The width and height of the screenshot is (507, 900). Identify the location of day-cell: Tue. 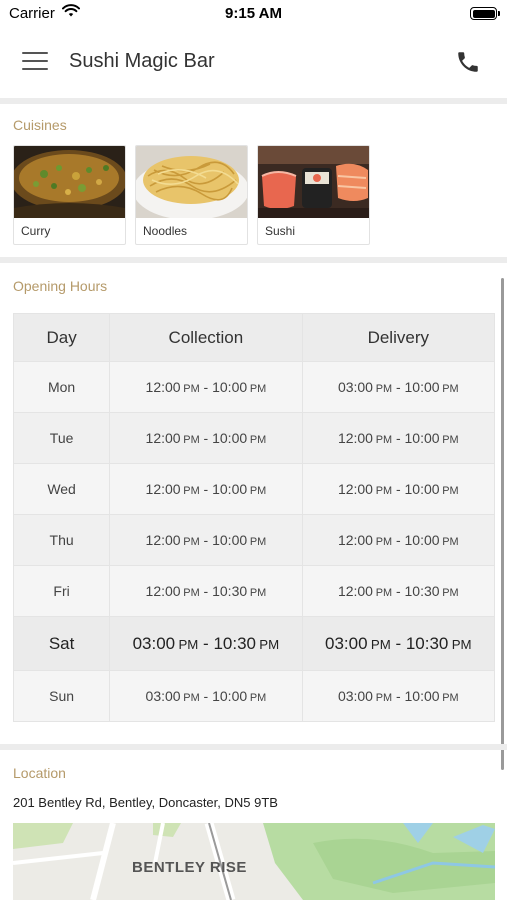
(61, 438).